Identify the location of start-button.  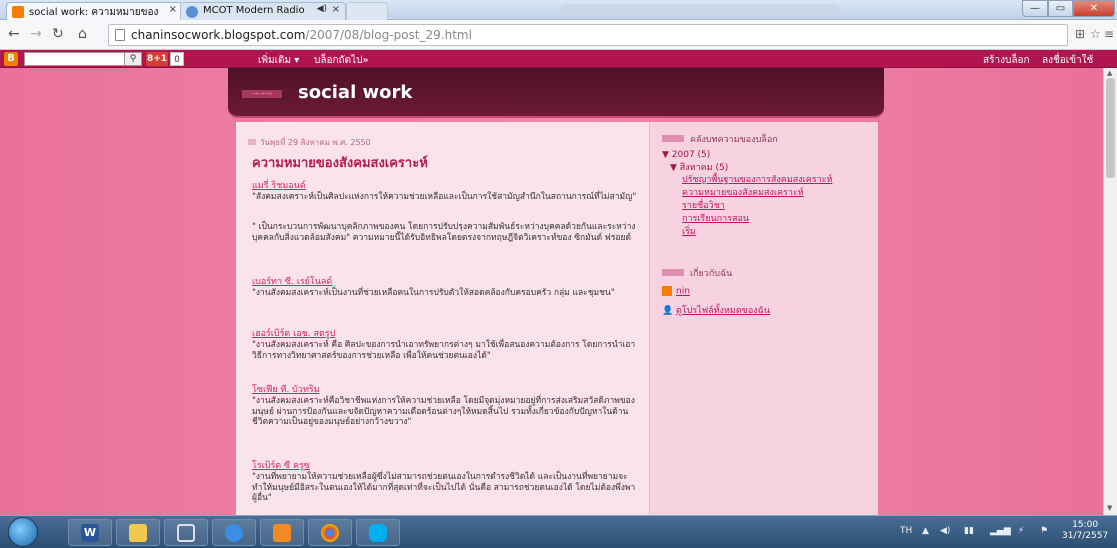
(23, 532).